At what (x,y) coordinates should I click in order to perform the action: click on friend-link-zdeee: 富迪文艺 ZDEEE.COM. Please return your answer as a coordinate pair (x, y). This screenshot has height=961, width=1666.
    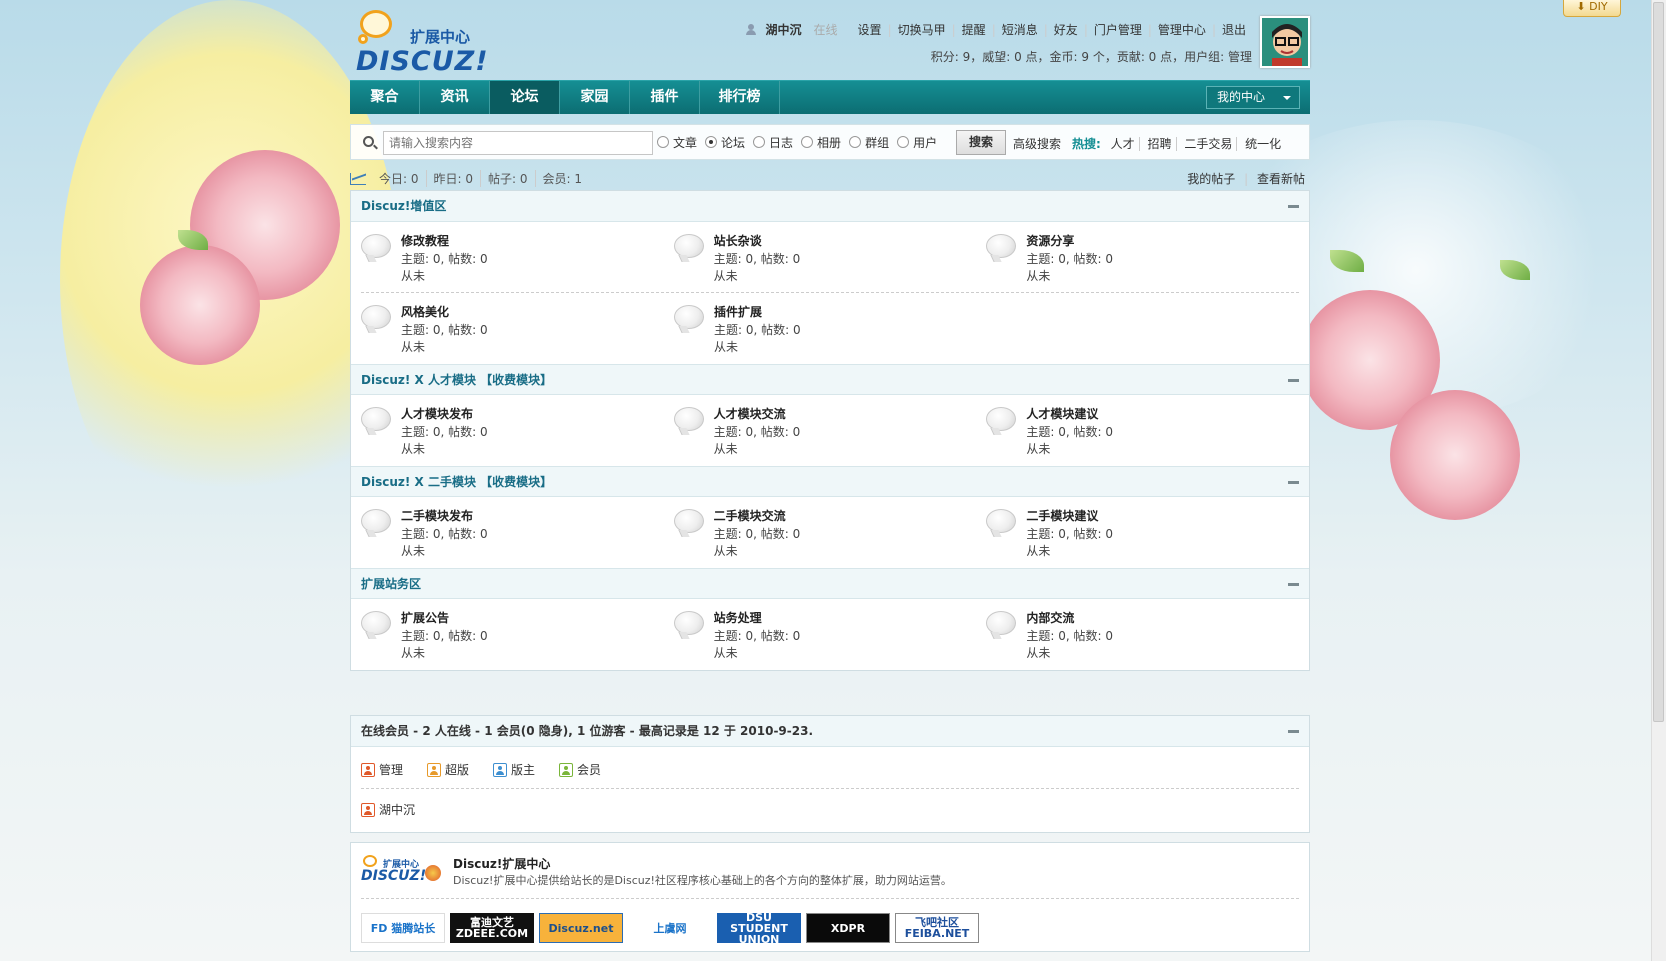
    Looking at the image, I should click on (492, 928).